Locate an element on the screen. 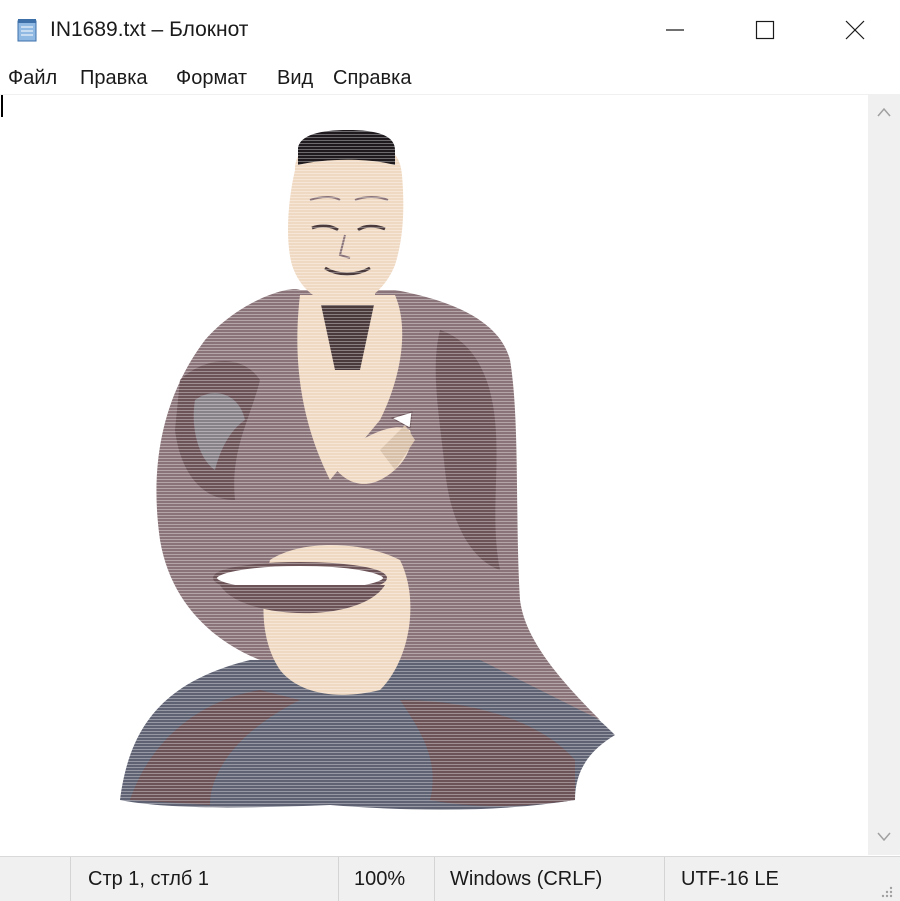  minimize-icon is located at coordinates (675, 30).